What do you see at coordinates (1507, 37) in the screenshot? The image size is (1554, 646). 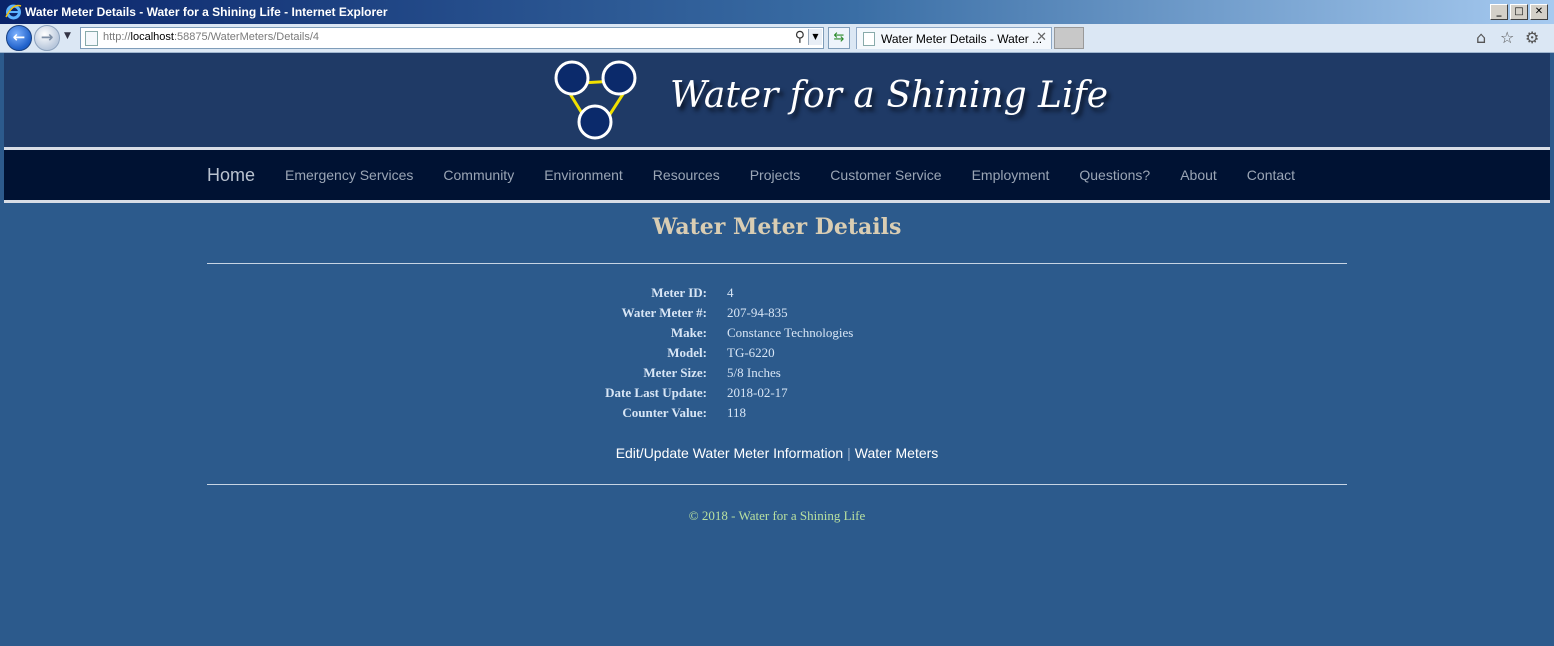 I see `favorites-star-icon: ☆` at bounding box center [1507, 37].